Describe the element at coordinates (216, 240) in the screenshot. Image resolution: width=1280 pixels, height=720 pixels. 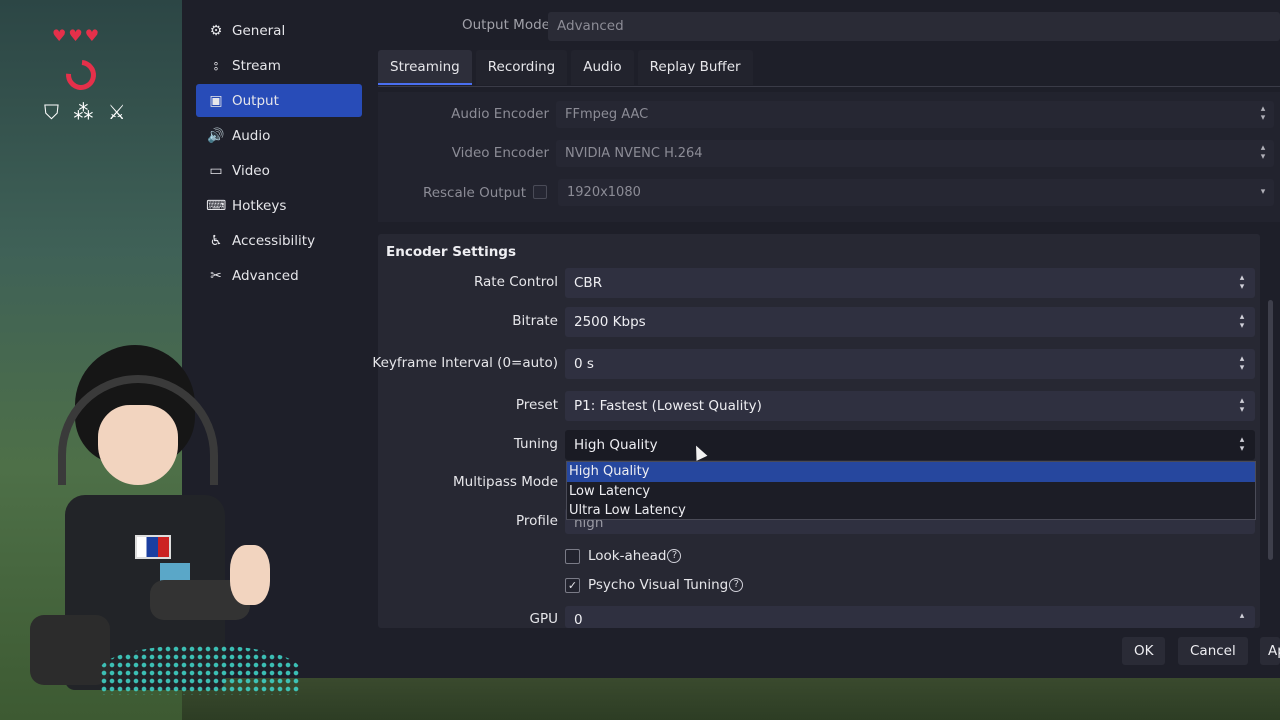
I see `accessibility-icon: ♿` at that location.